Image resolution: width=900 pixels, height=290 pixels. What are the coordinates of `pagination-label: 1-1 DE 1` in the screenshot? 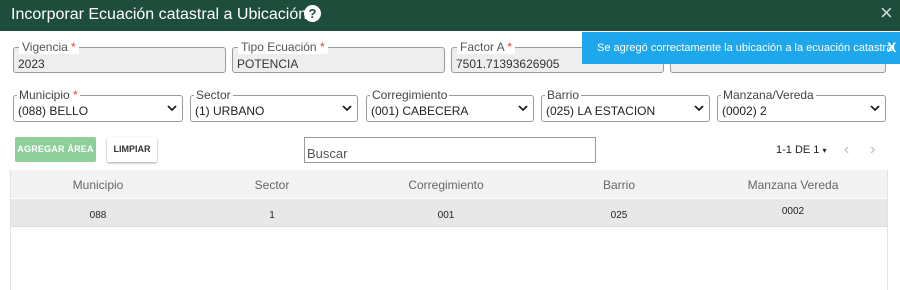 It's located at (798, 150).